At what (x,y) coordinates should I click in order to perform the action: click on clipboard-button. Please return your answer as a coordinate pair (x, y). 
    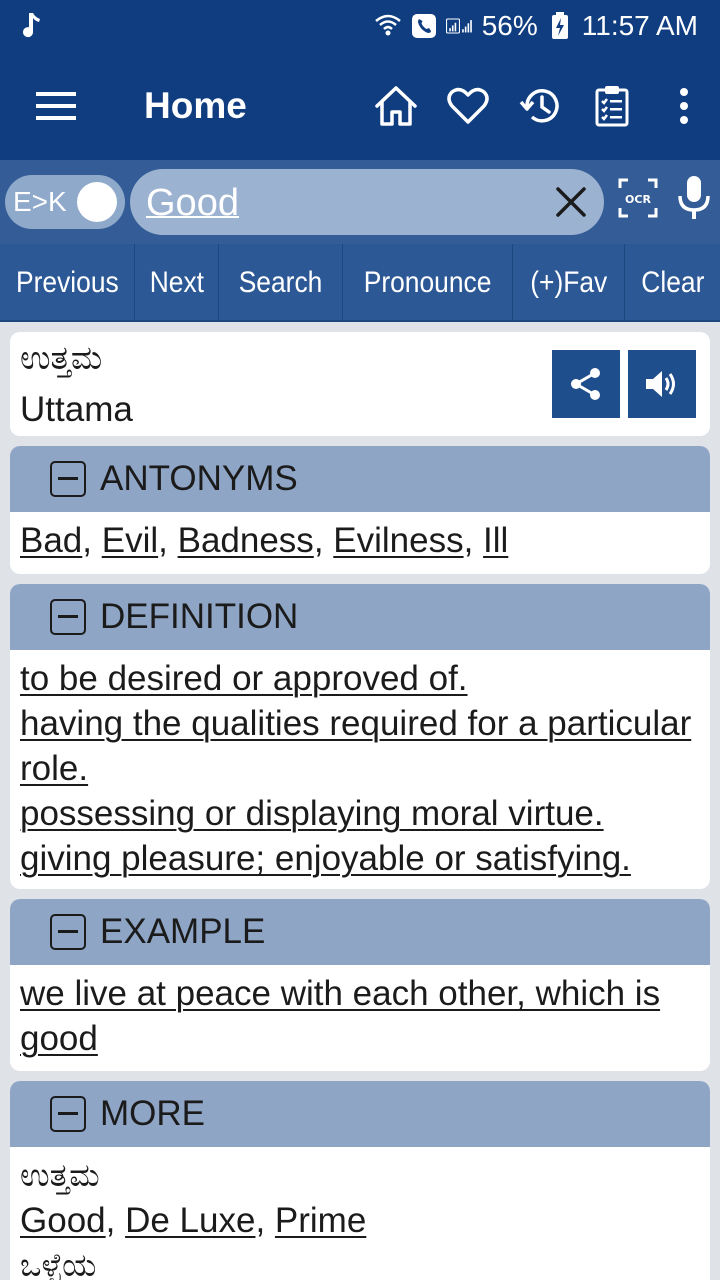
    Looking at the image, I should click on (612, 106).